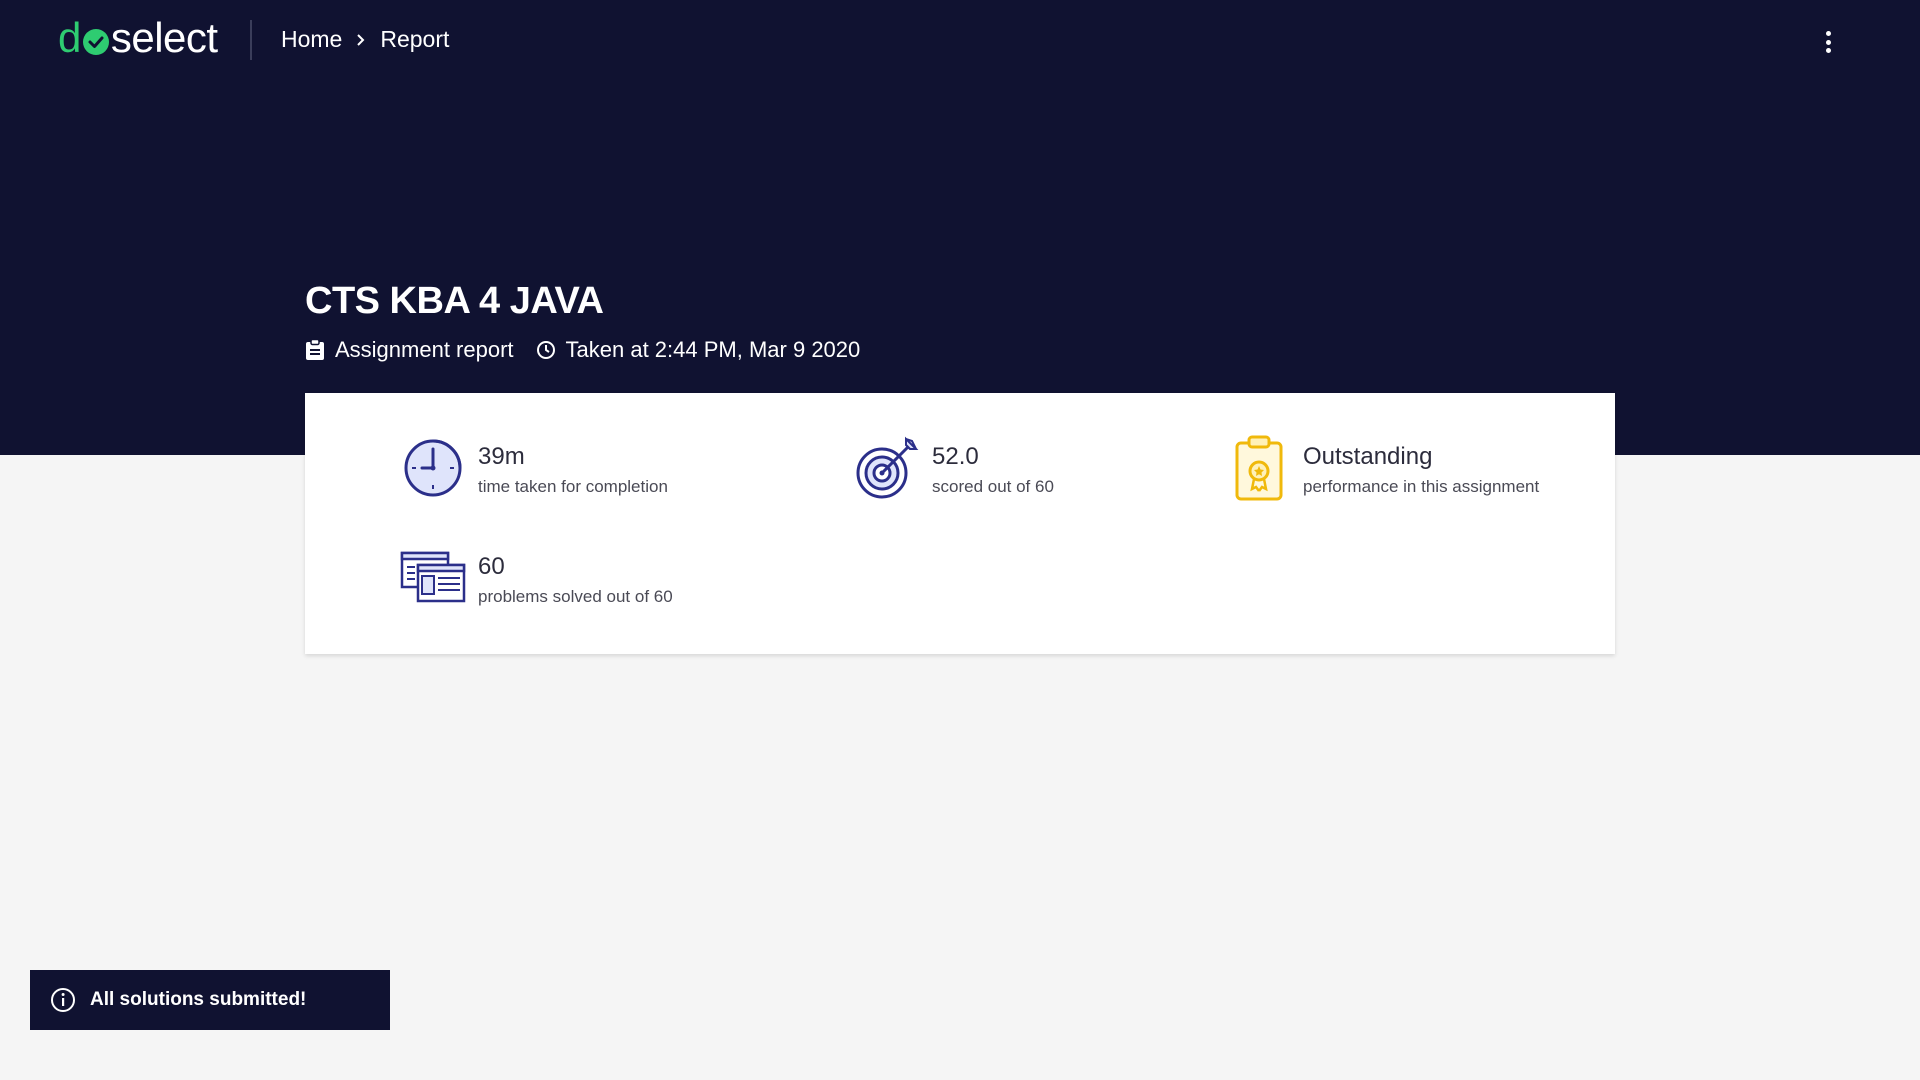 This screenshot has width=1920, height=1080. What do you see at coordinates (454, 301) in the screenshot?
I see `page-title: CTS KBA 4 JAVA` at bounding box center [454, 301].